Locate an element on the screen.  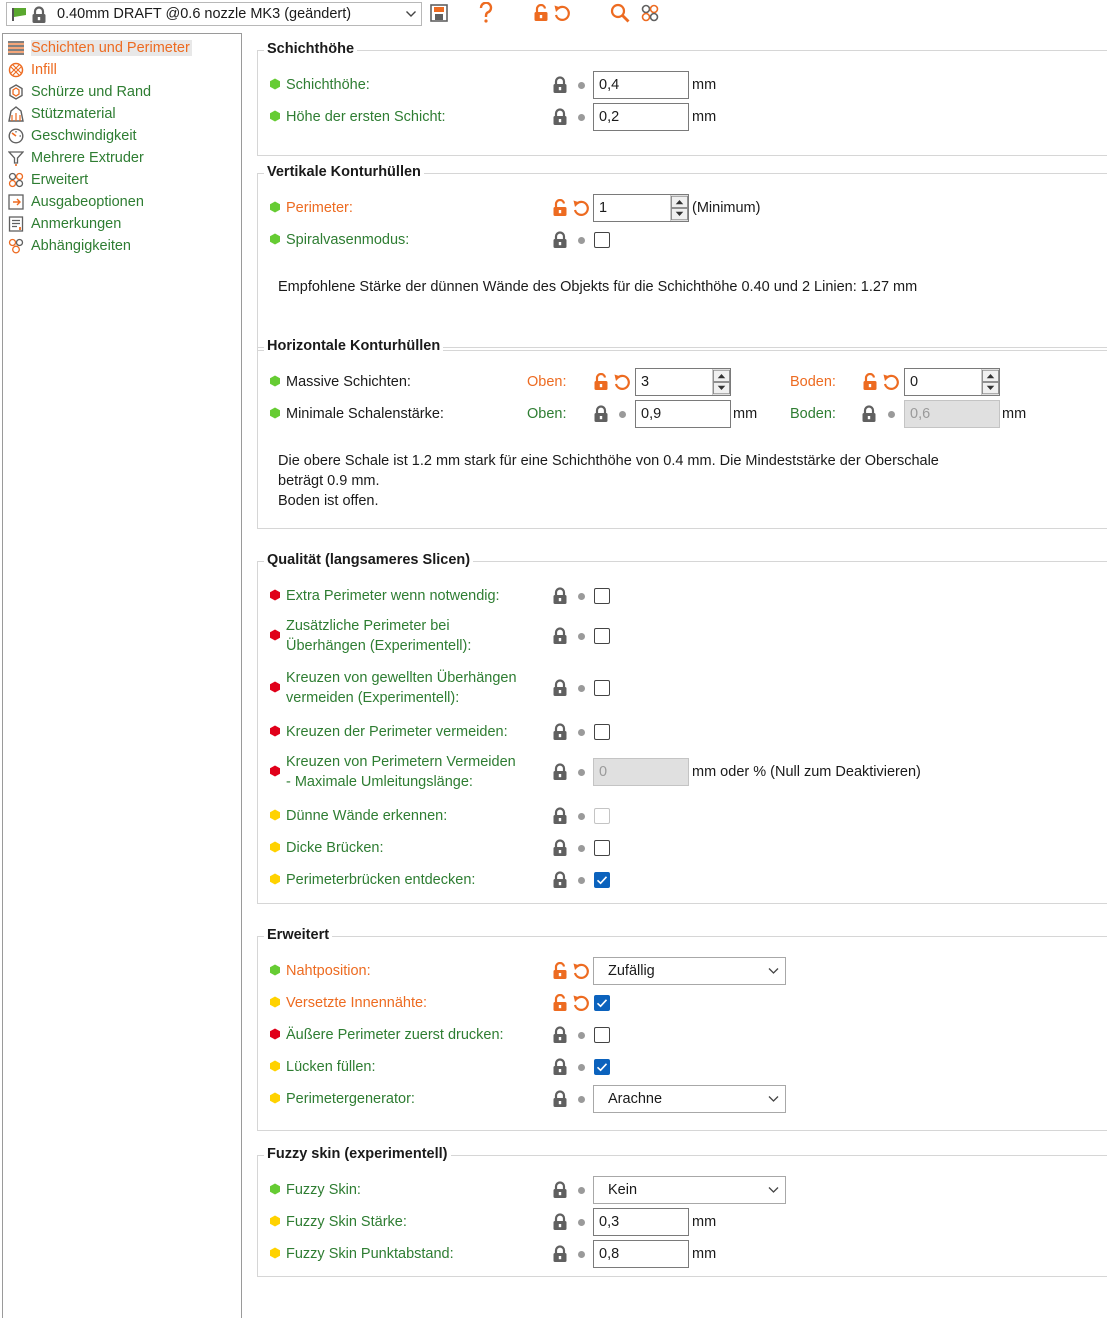
avoid-curled-checkbox is located at coordinates (602, 688).